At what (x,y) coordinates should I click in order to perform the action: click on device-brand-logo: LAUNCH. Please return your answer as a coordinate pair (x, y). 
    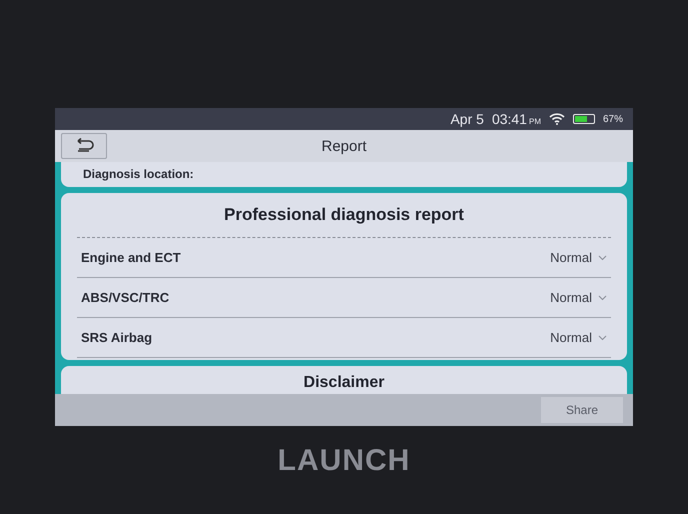
    Looking at the image, I should click on (344, 461).